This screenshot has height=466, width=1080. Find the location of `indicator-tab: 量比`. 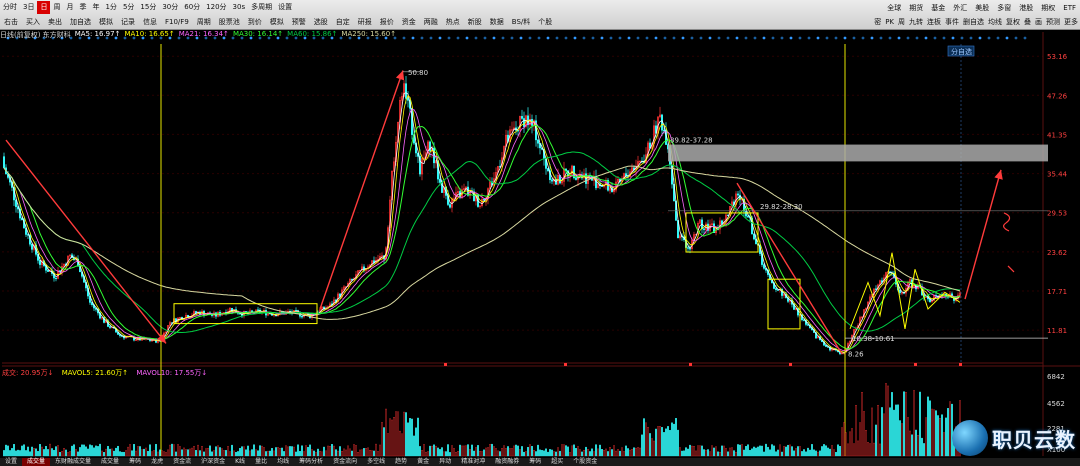

indicator-tab: 量比 is located at coordinates (261, 462).